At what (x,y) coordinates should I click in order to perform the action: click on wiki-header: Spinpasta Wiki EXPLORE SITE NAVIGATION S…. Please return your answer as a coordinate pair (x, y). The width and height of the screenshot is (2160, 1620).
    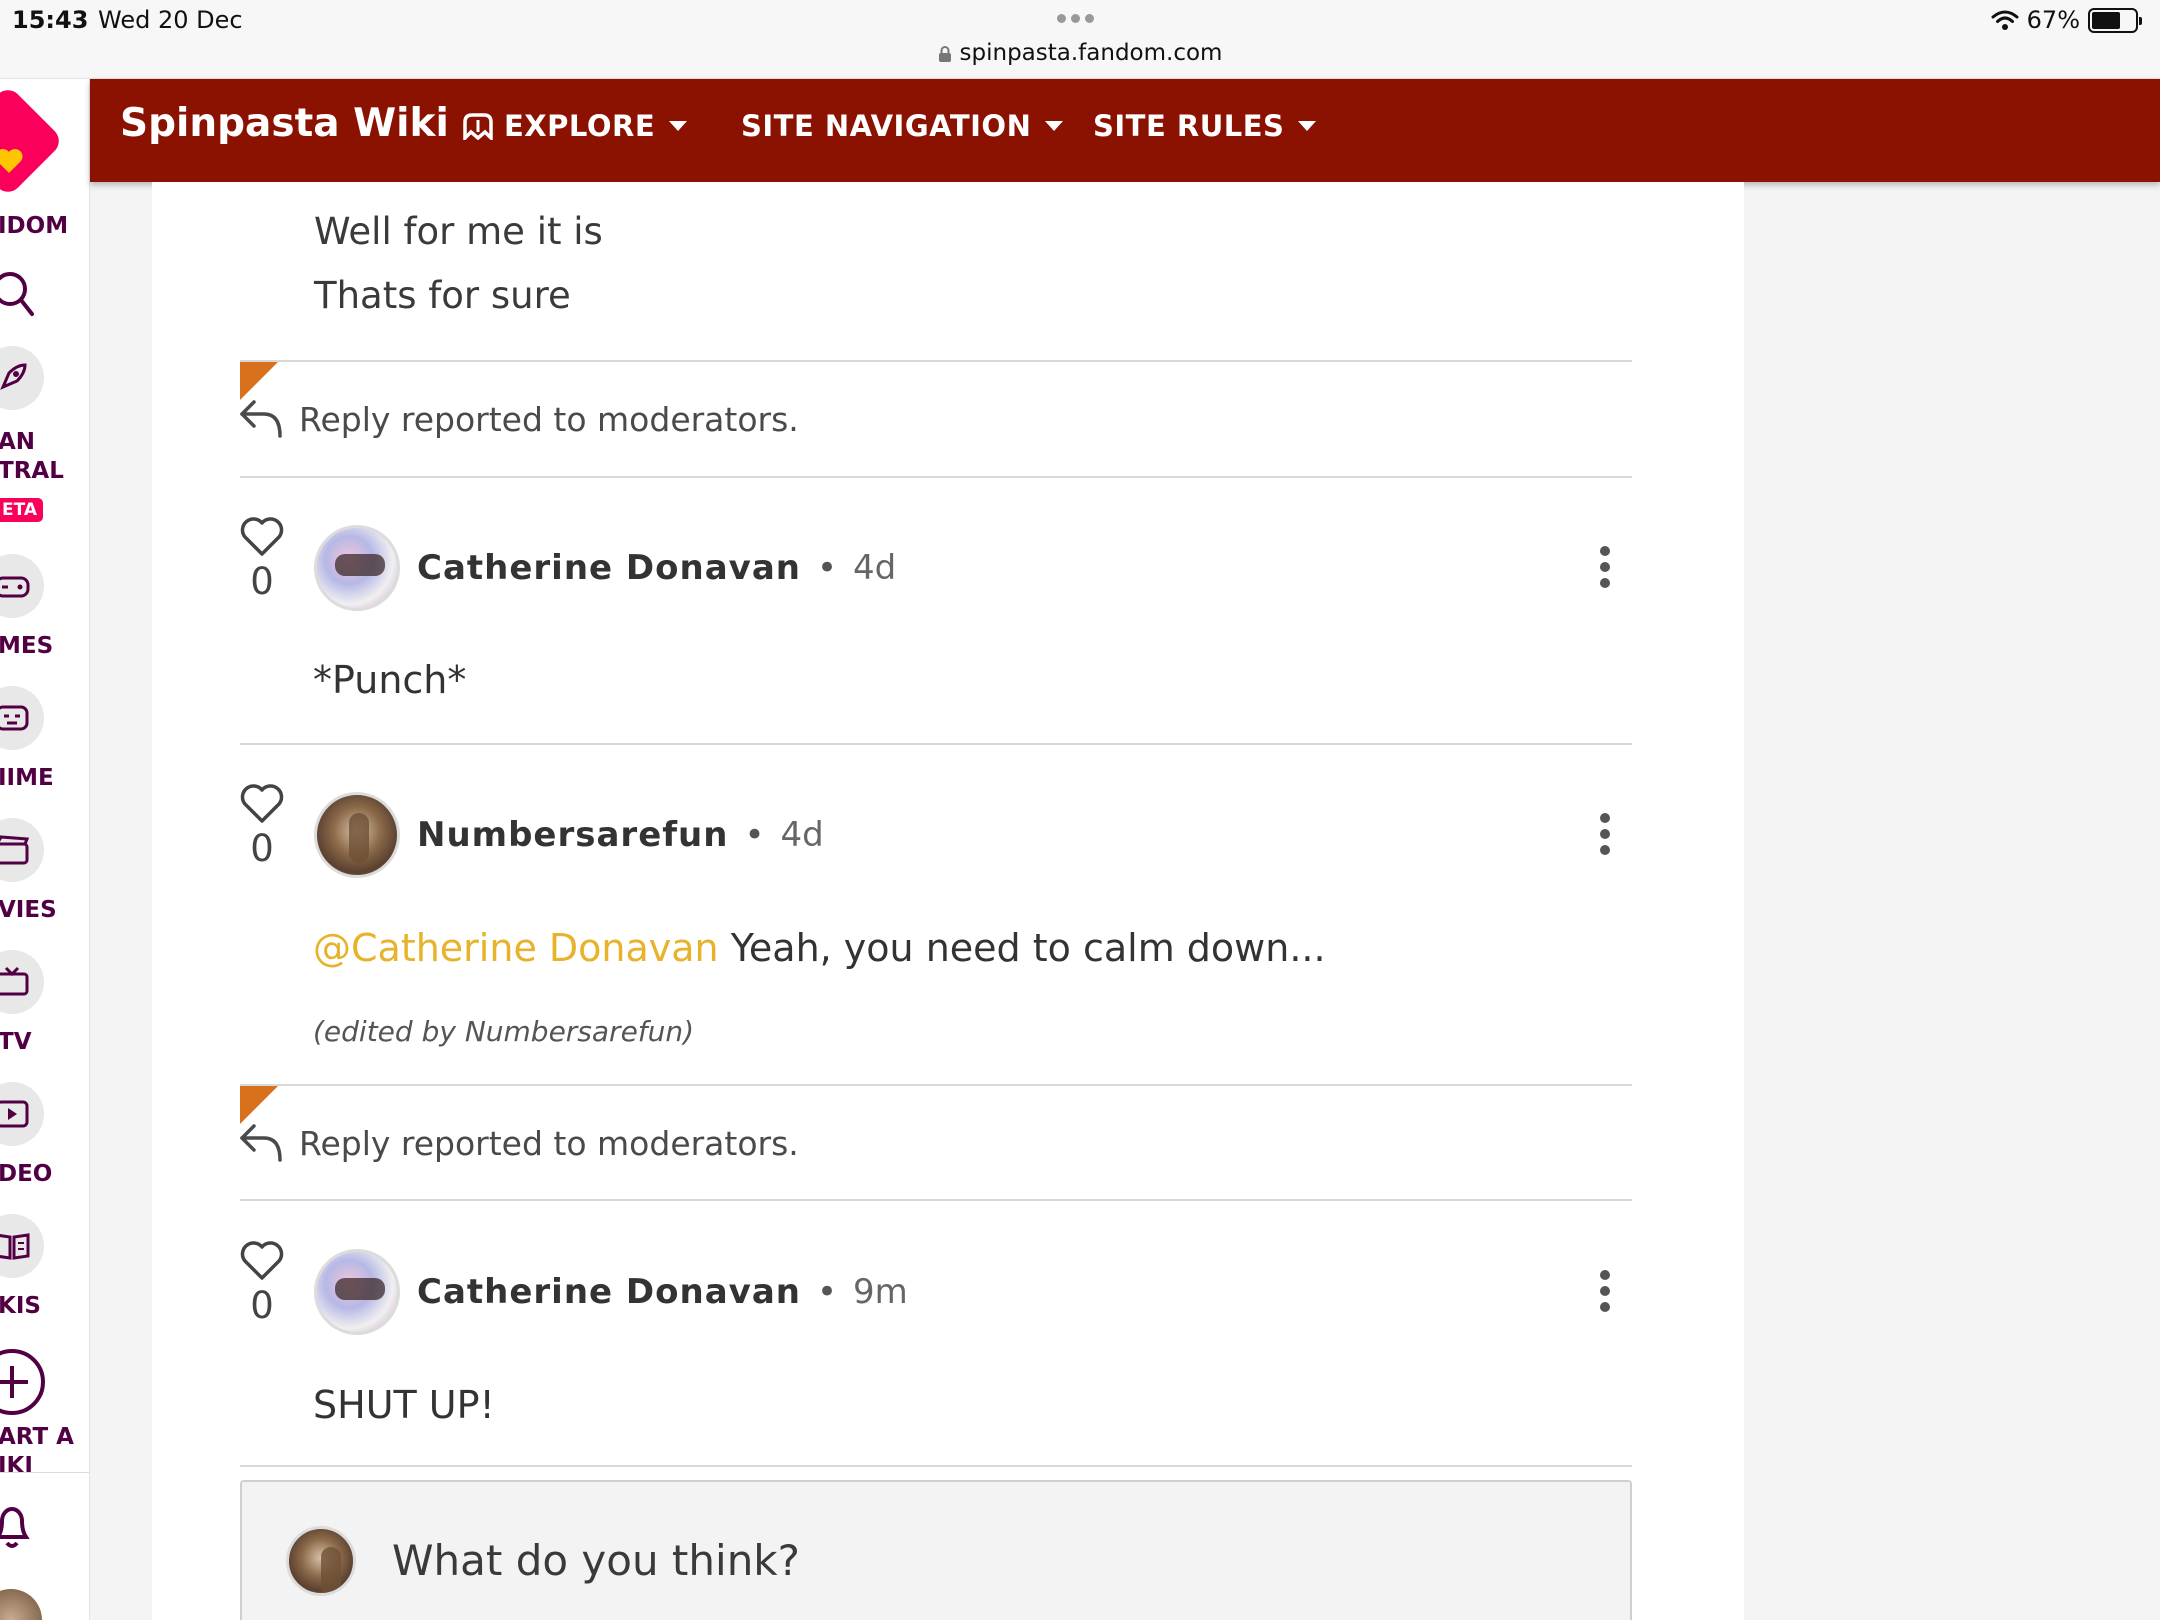
    Looking at the image, I should click on (1125, 130).